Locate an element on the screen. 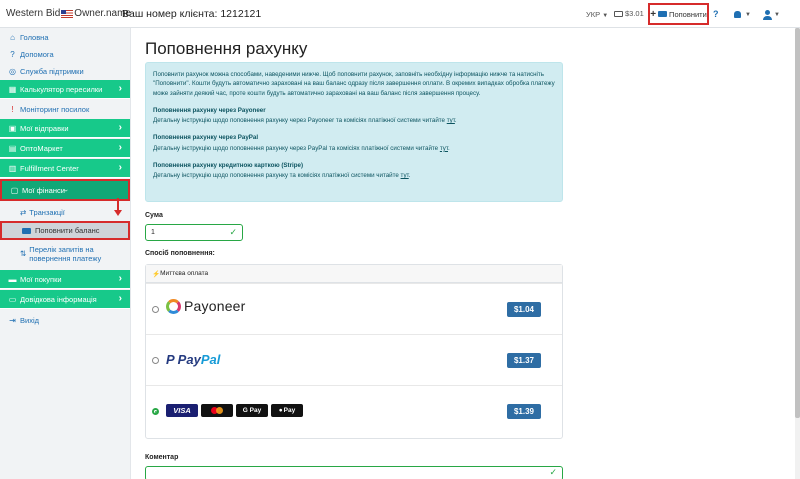 The height and width of the screenshot is (479, 800). sidebar-item-optomarket: ▤ ОптоМаркет › is located at coordinates (65, 148).